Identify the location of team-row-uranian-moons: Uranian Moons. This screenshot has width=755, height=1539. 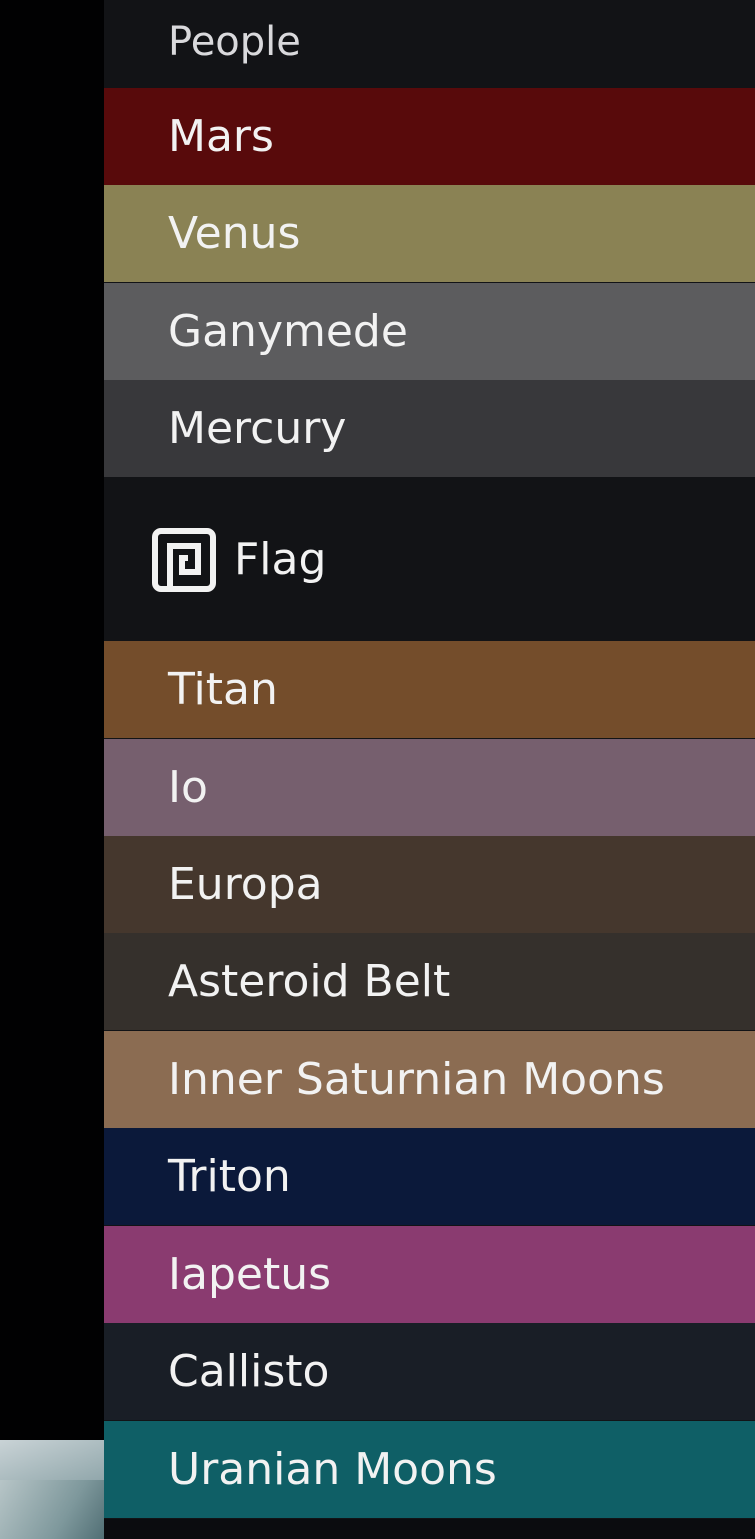
(429, 1469).